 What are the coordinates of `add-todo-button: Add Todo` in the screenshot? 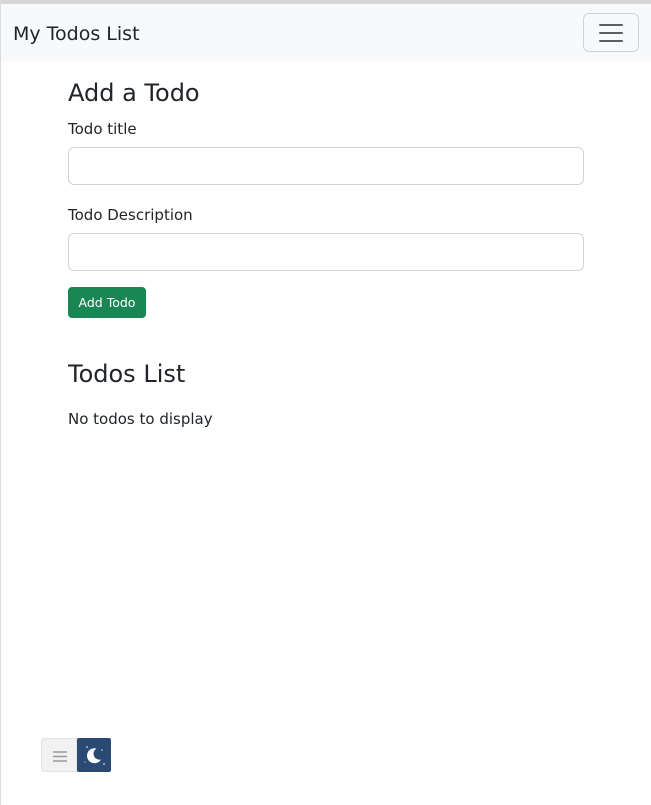 It's located at (107, 302).